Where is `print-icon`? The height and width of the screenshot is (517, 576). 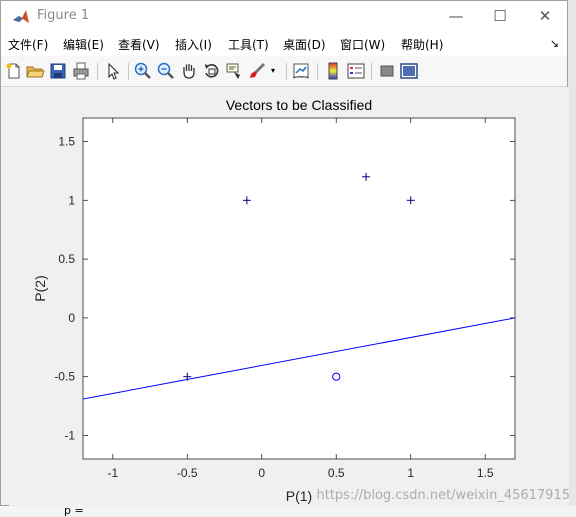
print-icon is located at coordinates (81, 71).